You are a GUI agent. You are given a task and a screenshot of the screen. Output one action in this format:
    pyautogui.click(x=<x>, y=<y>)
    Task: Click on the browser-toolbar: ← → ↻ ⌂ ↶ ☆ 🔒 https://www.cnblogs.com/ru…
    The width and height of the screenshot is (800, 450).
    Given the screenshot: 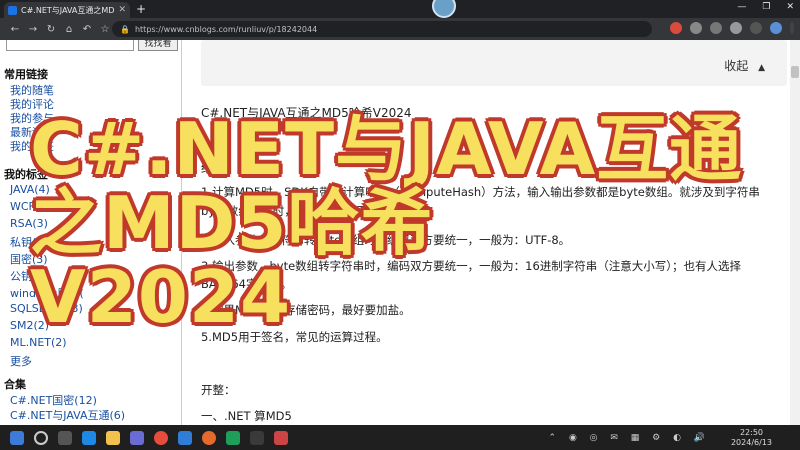 What is the action you would take?
    pyautogui.click(x=400, y=29)
    